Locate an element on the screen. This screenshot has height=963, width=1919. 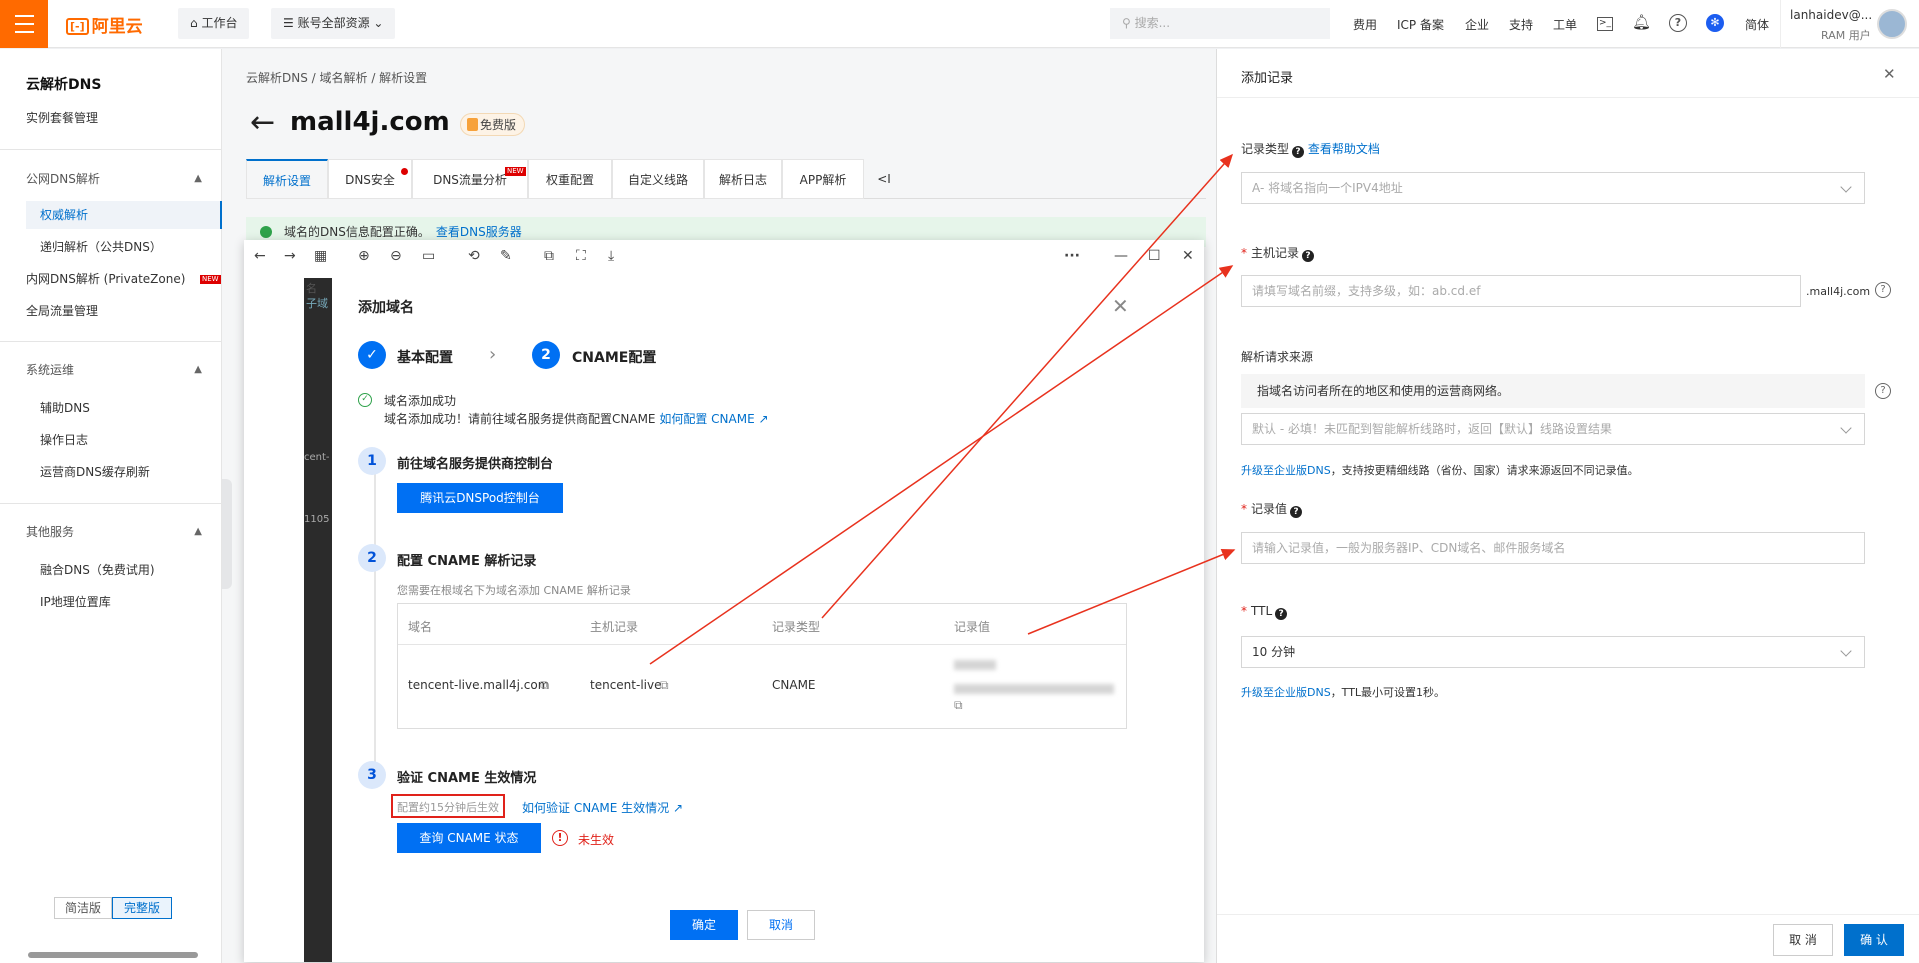
arrow-to-host is located at coordinates (941, 465).